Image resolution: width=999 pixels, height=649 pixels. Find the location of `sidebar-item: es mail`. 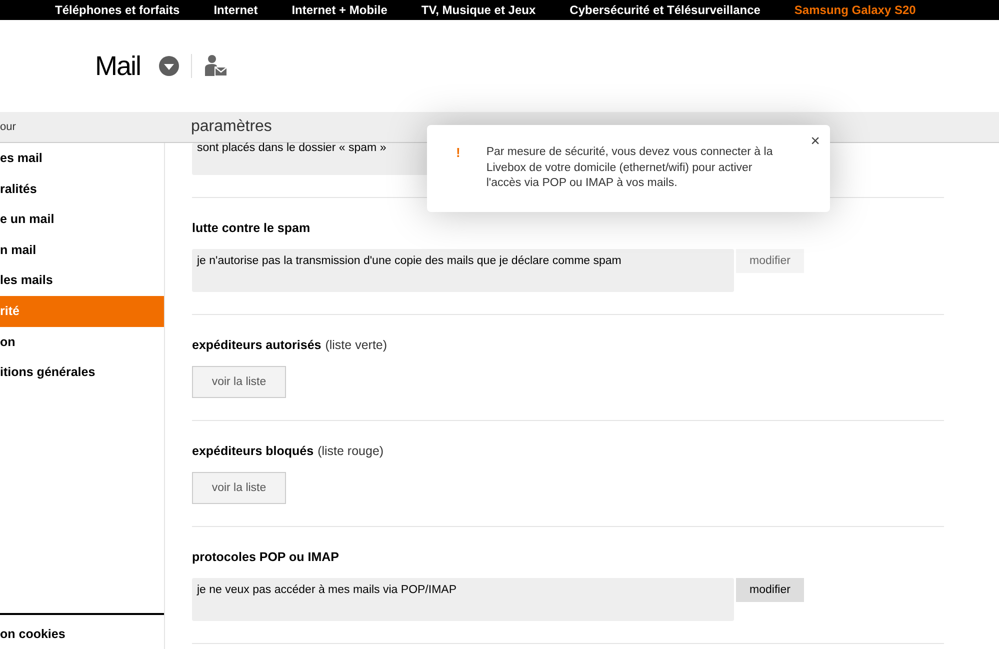

sidebar-item: es mail is located at coordinates (82, 158).